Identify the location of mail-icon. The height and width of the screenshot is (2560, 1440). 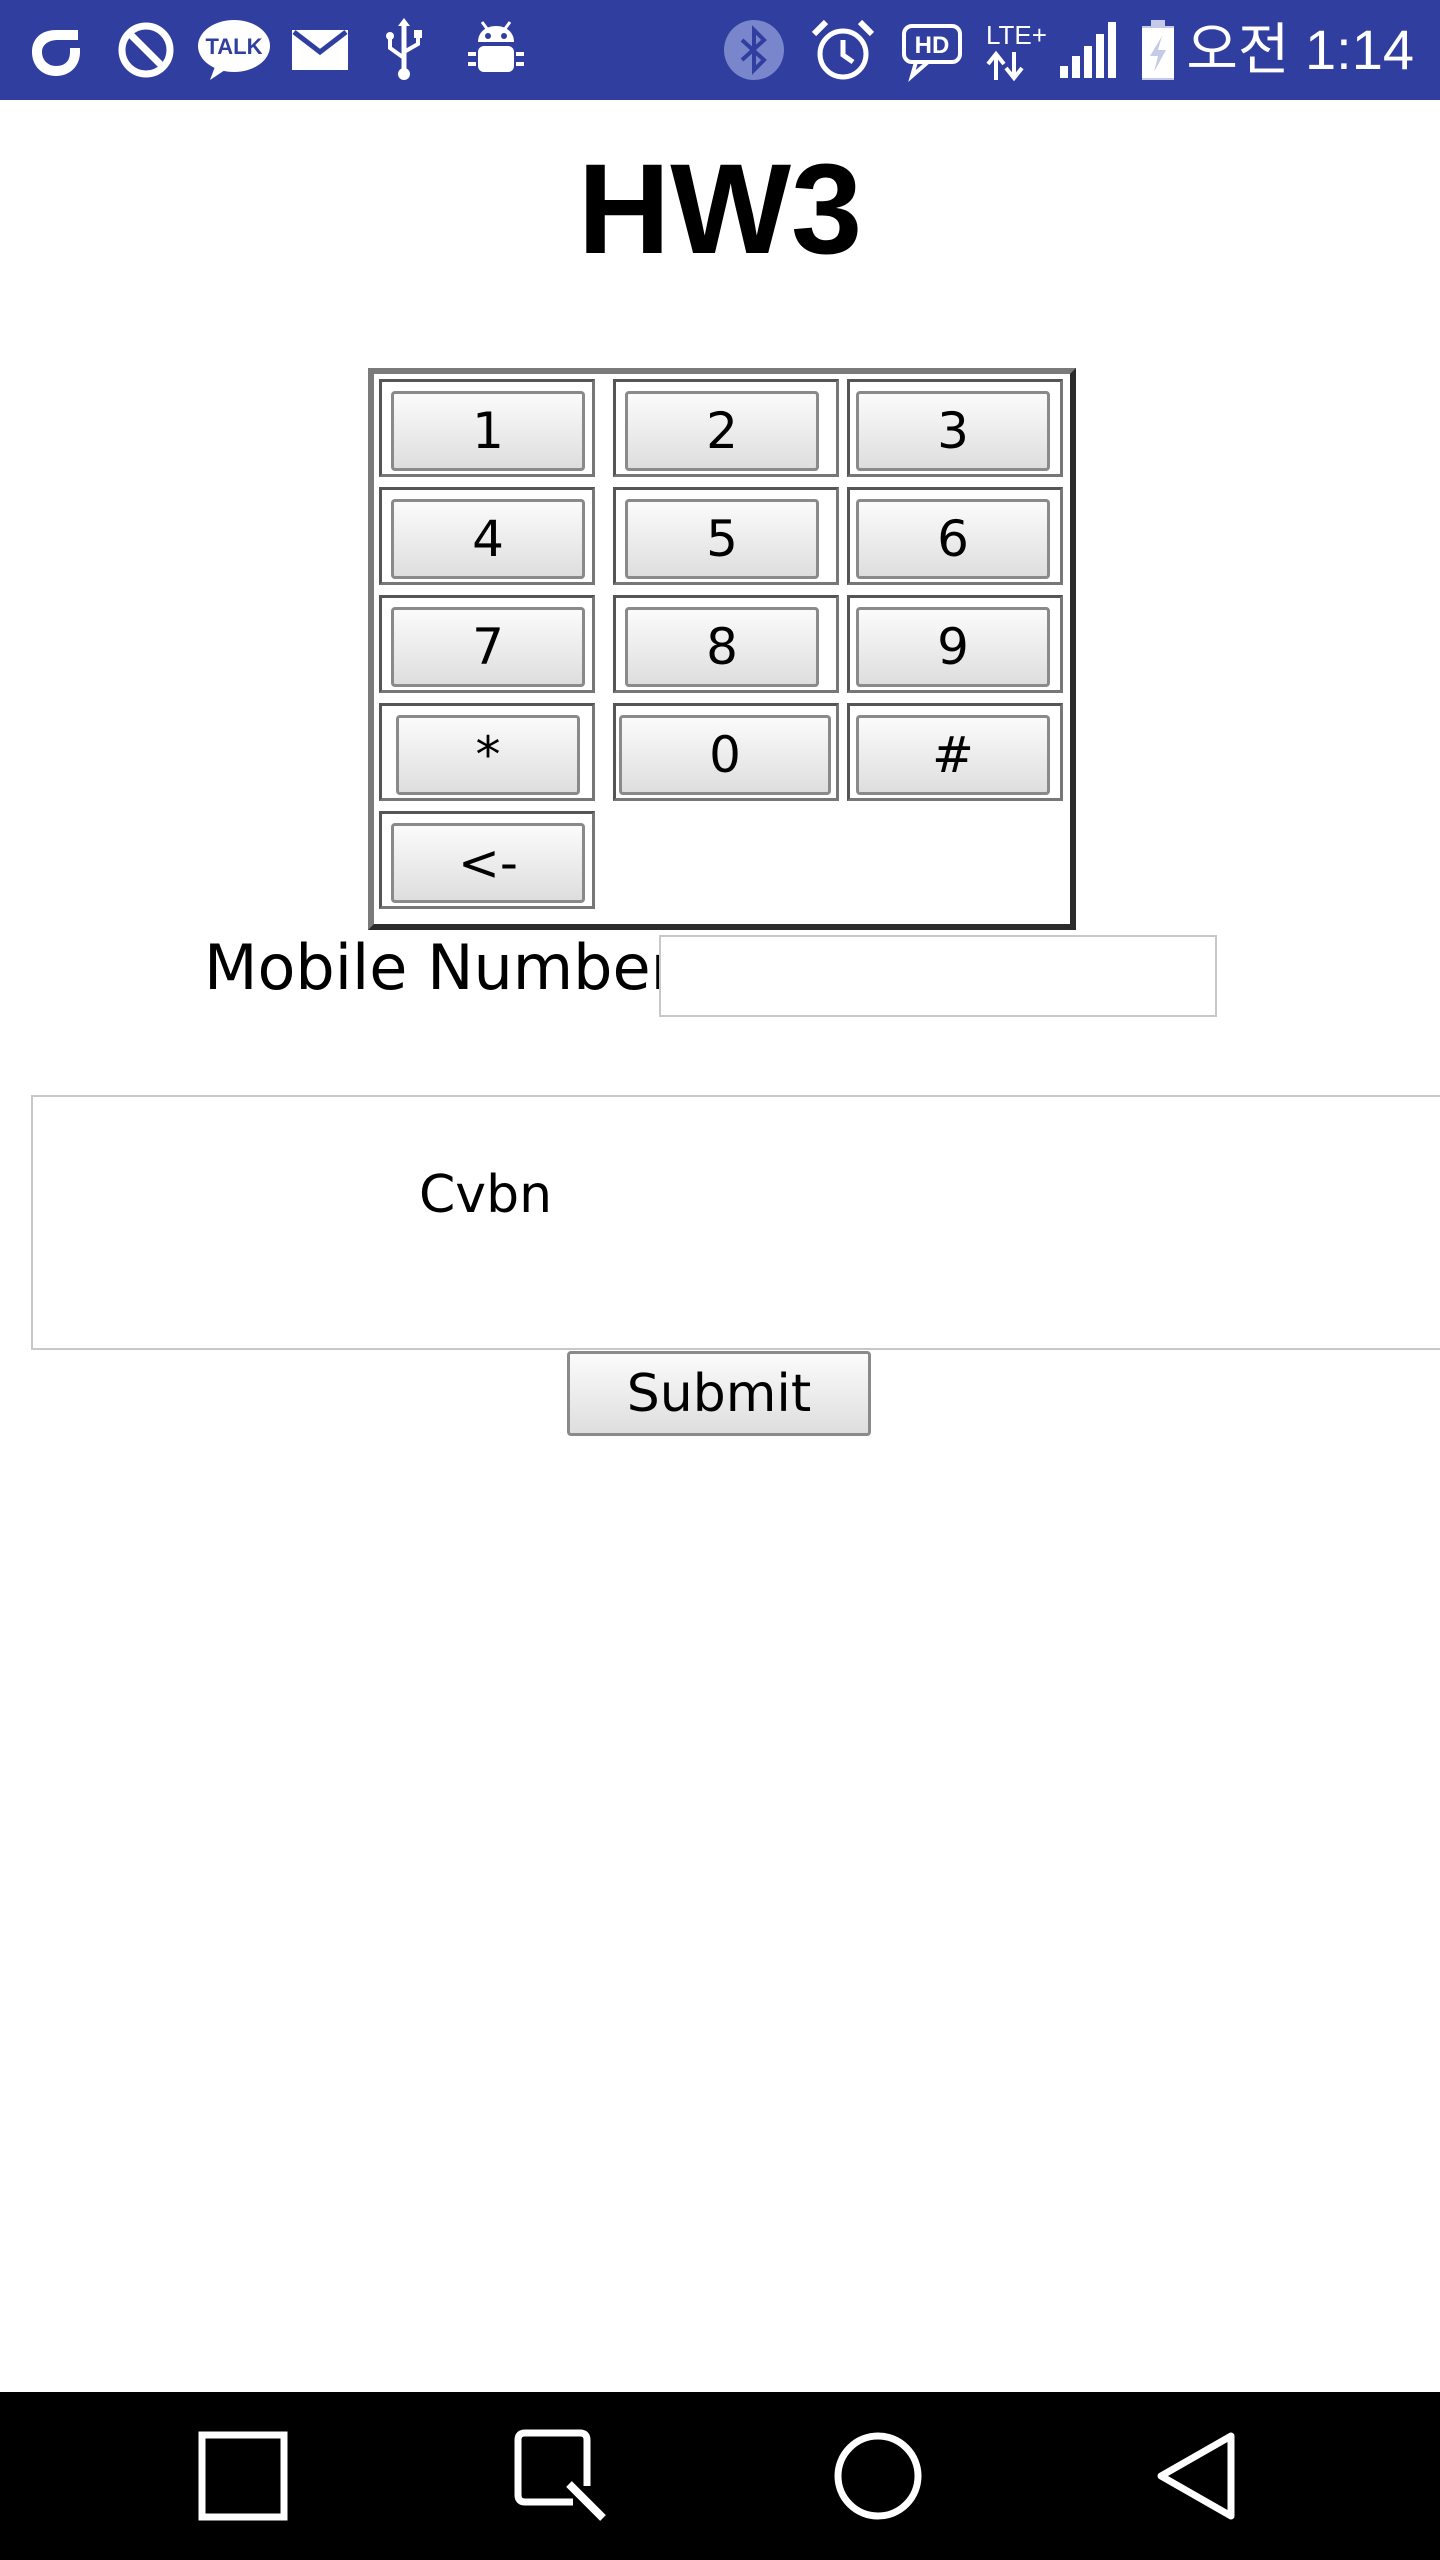
(320, 50).